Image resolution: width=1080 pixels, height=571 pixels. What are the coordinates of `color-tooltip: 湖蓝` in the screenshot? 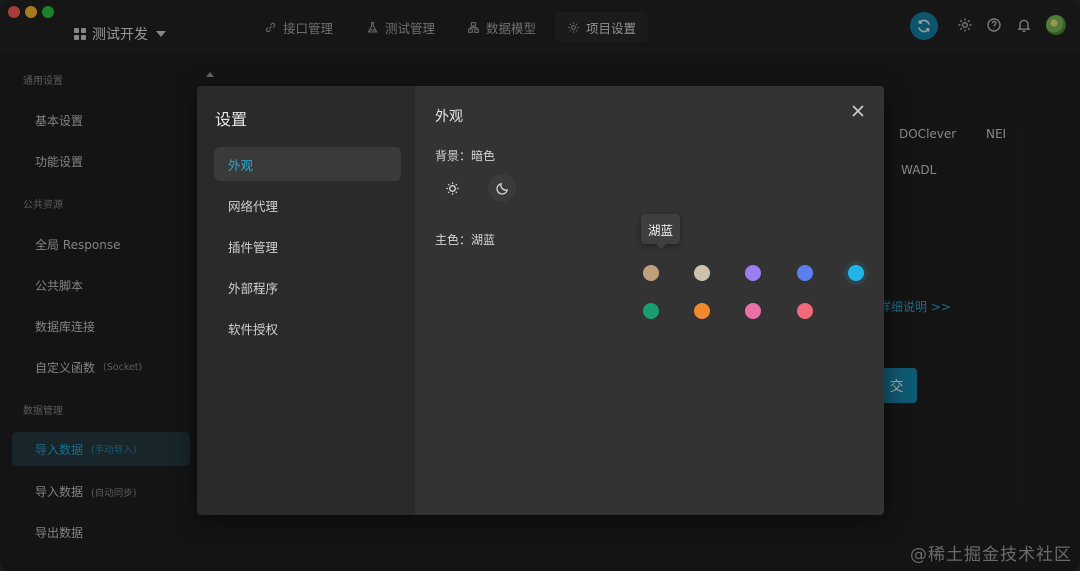 It's located at (661, 231).